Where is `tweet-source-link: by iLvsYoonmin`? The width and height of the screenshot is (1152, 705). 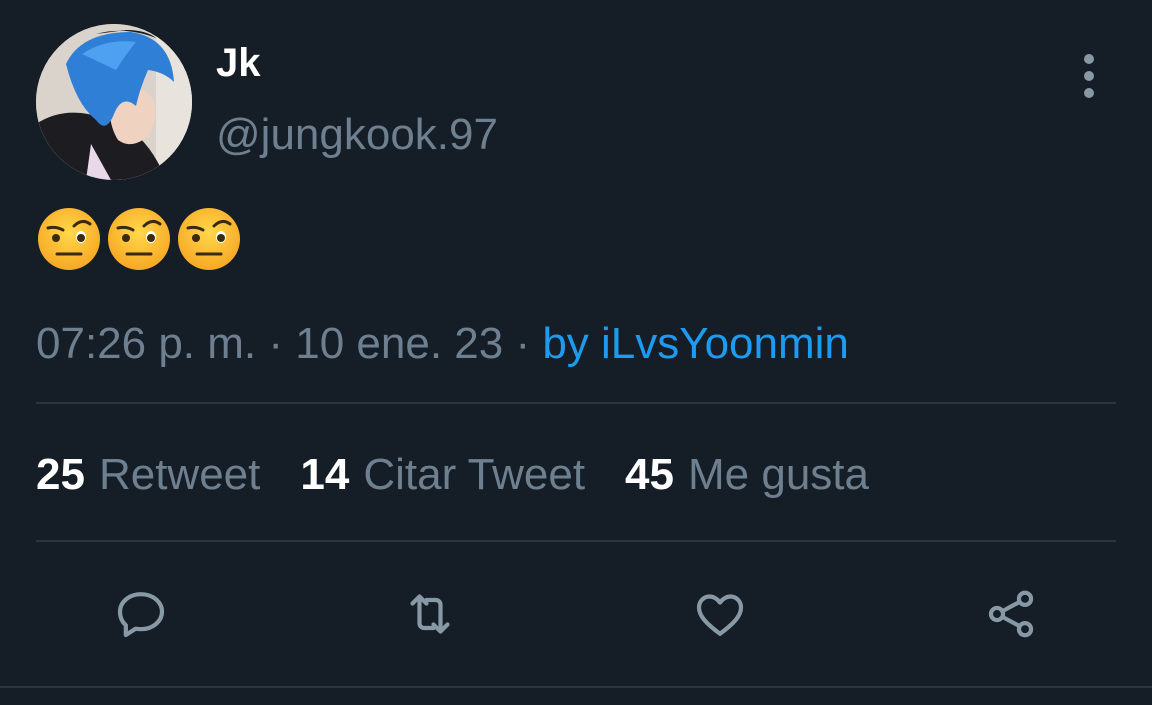 tweet-source-link: by iLvsYoonmin is located at coordinates (695, 343).